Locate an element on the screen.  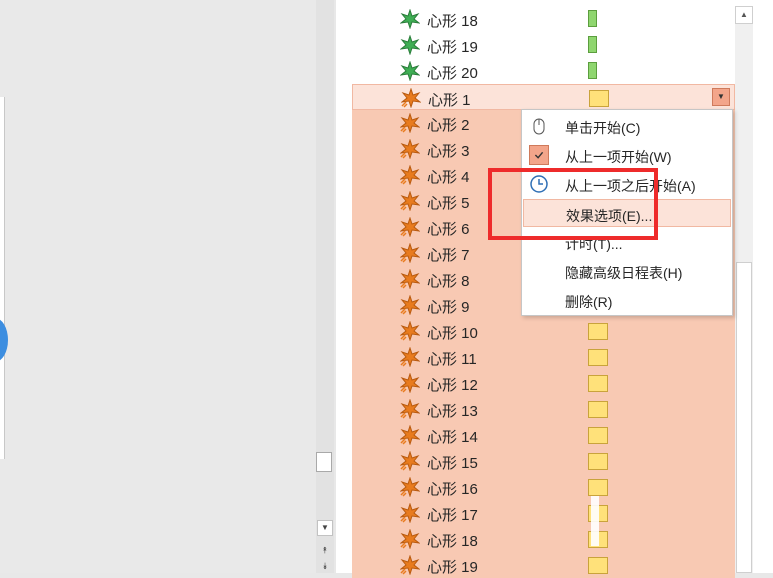
mouse-cursor is located at coordinates (595, 521).